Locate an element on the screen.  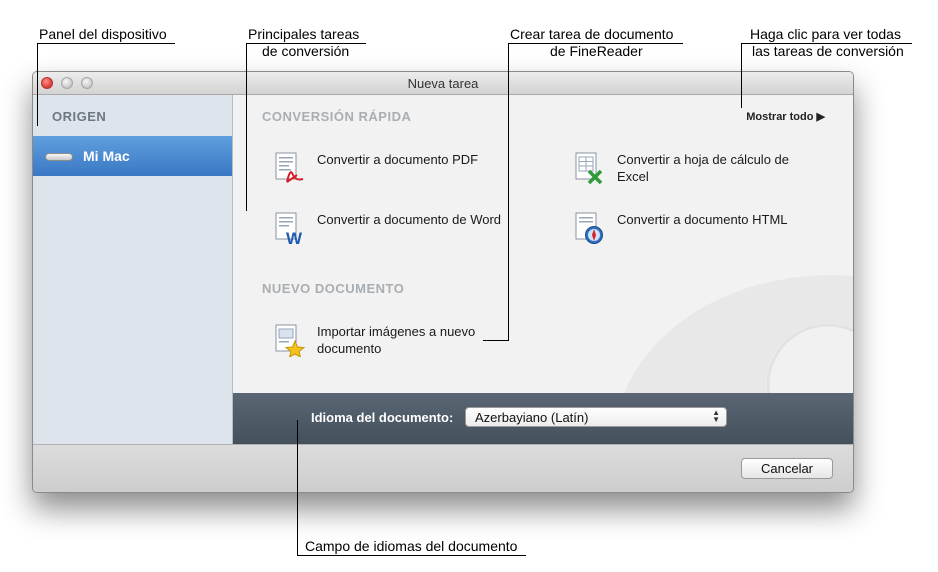
eye-watermark-icon is located at coordinates (738, 334).